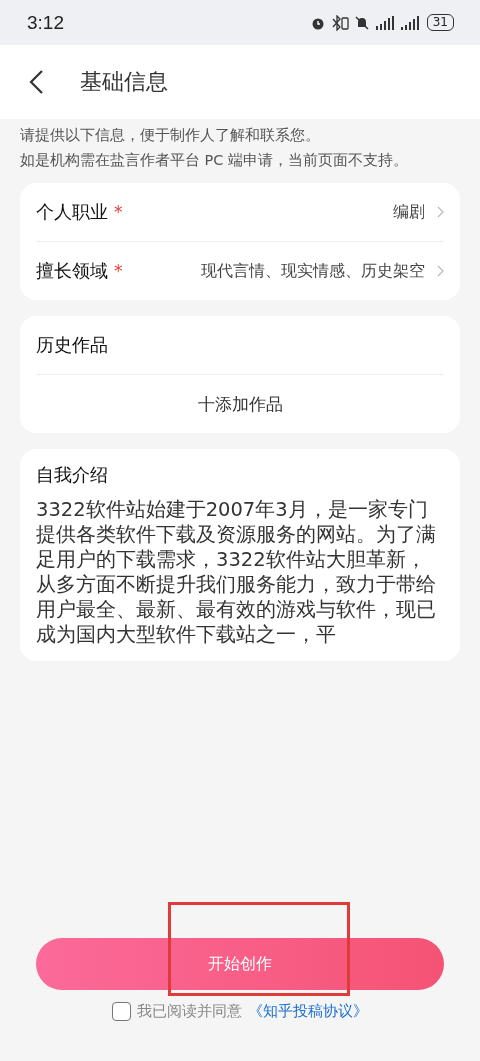  I want to click on section-title: 历史作品, so click(72, 345).